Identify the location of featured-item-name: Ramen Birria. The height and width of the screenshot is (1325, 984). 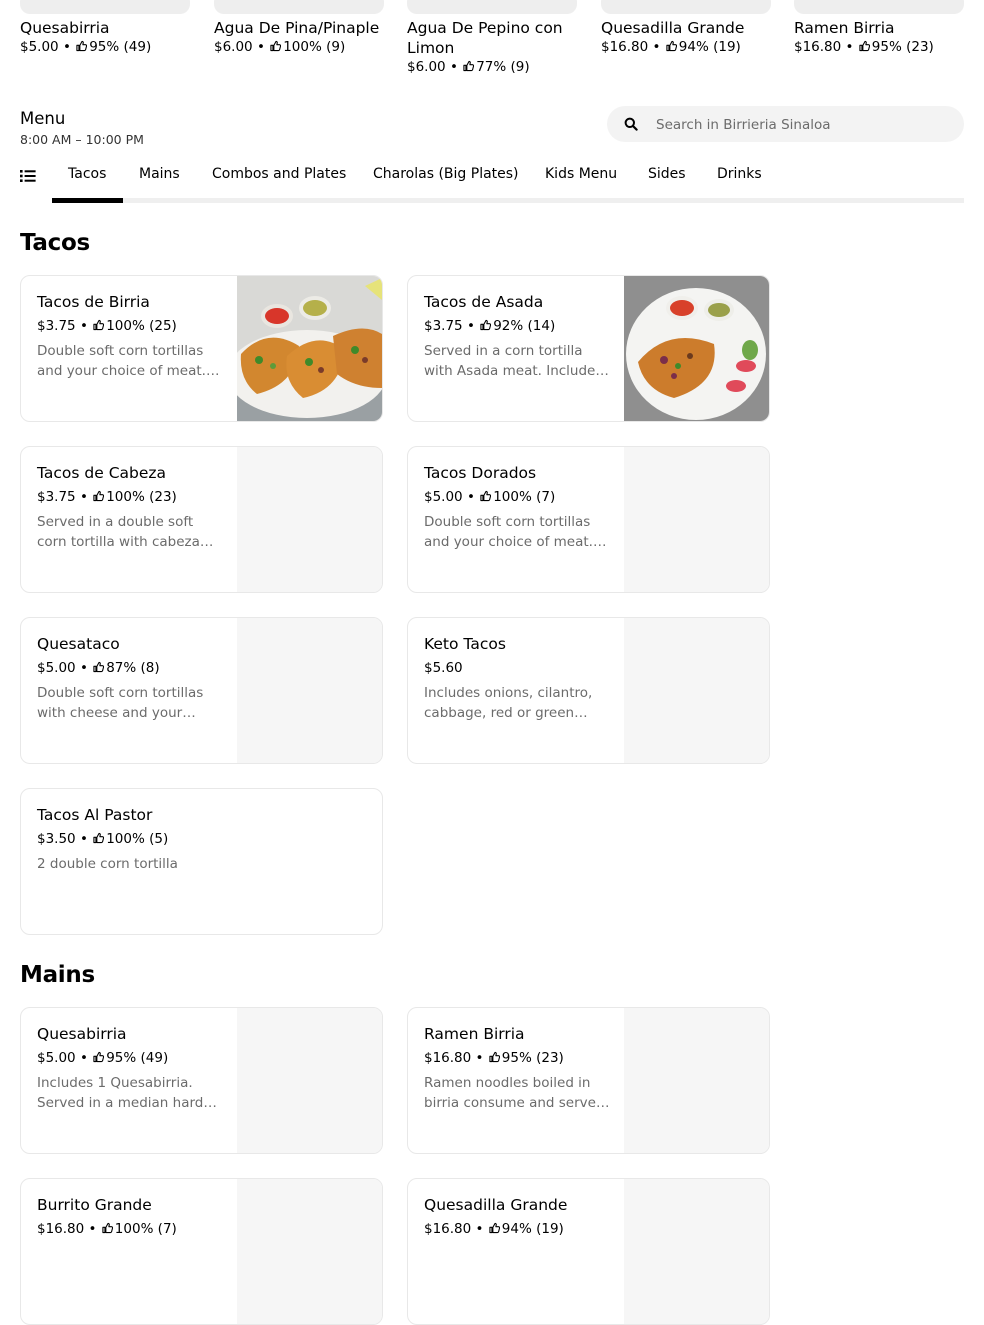
(844, 28).